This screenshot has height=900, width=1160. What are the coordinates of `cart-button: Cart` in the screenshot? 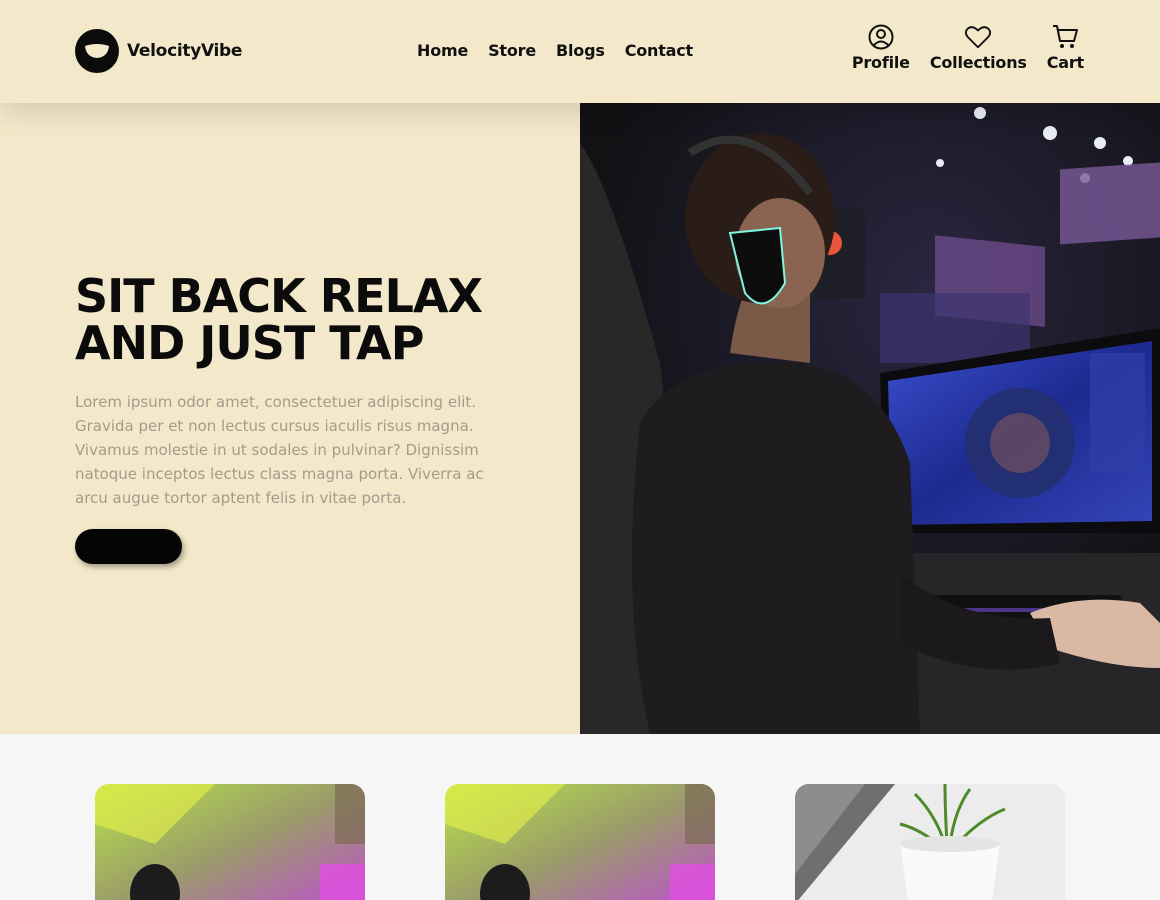 It's located at (1065, 47).